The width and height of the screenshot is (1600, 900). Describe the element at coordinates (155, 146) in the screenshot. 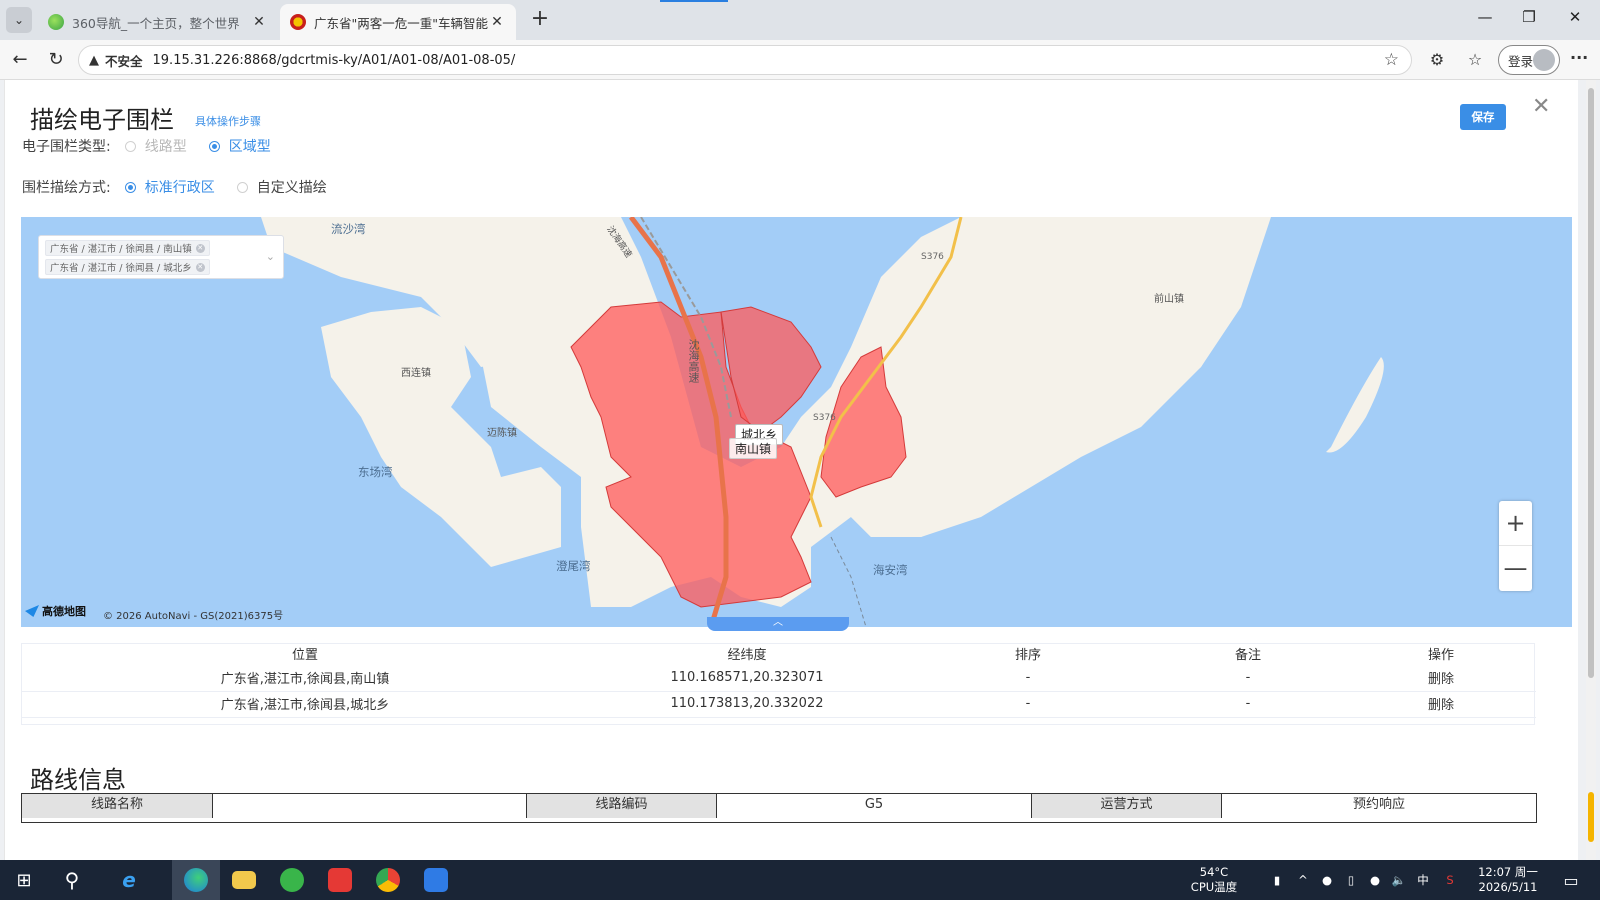

I see `radio-line-type: 线路型` at that location.